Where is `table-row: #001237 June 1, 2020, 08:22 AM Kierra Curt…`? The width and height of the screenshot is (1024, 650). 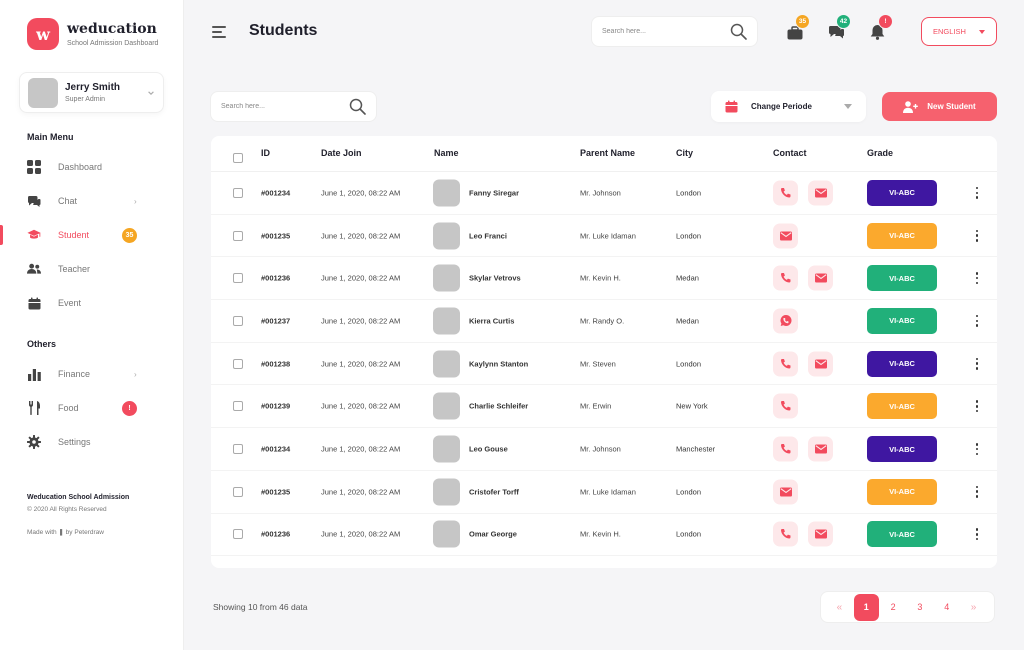 table-row: #001237 June 1, 2020, 08:22 AM Kierra Curt… is located at coordinates (604, 321).